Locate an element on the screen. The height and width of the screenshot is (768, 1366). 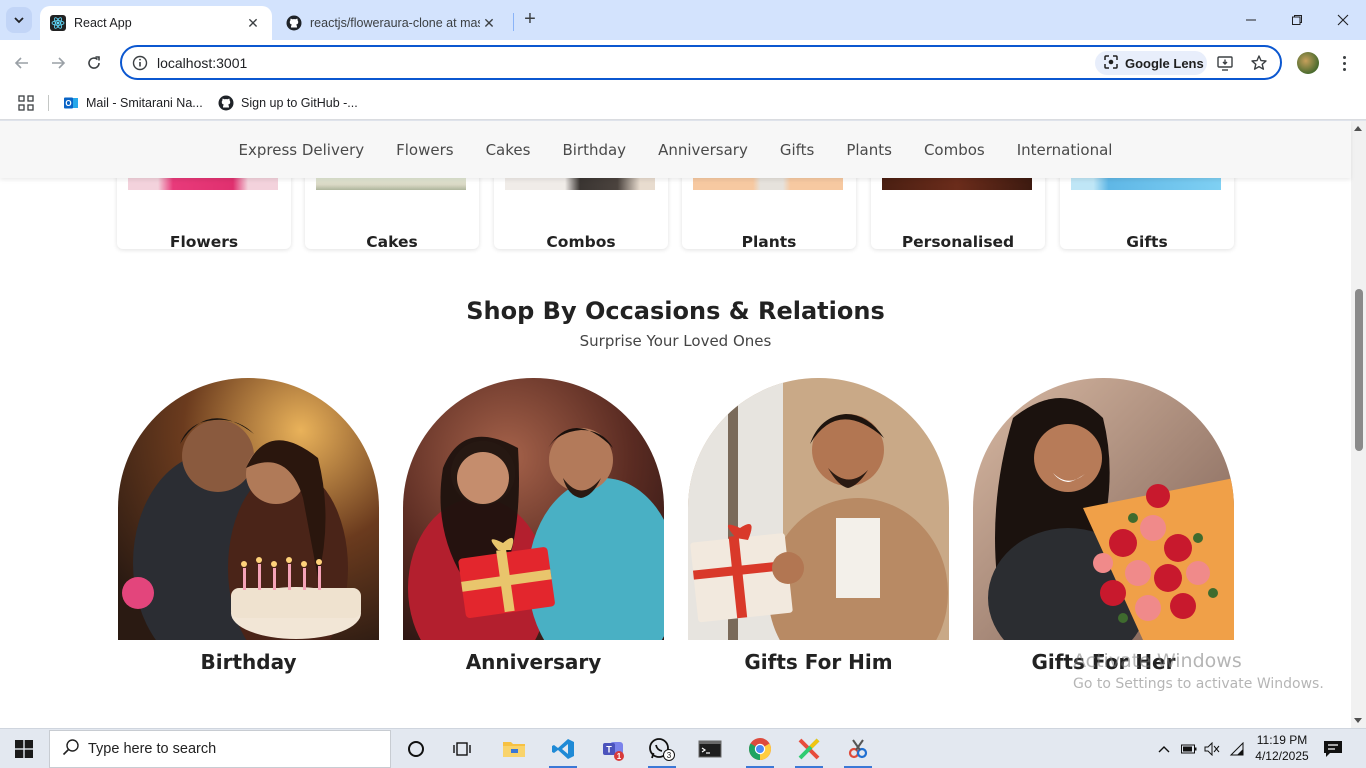
clock-time: 11:19 PM is located at coordinates (1282, 740).